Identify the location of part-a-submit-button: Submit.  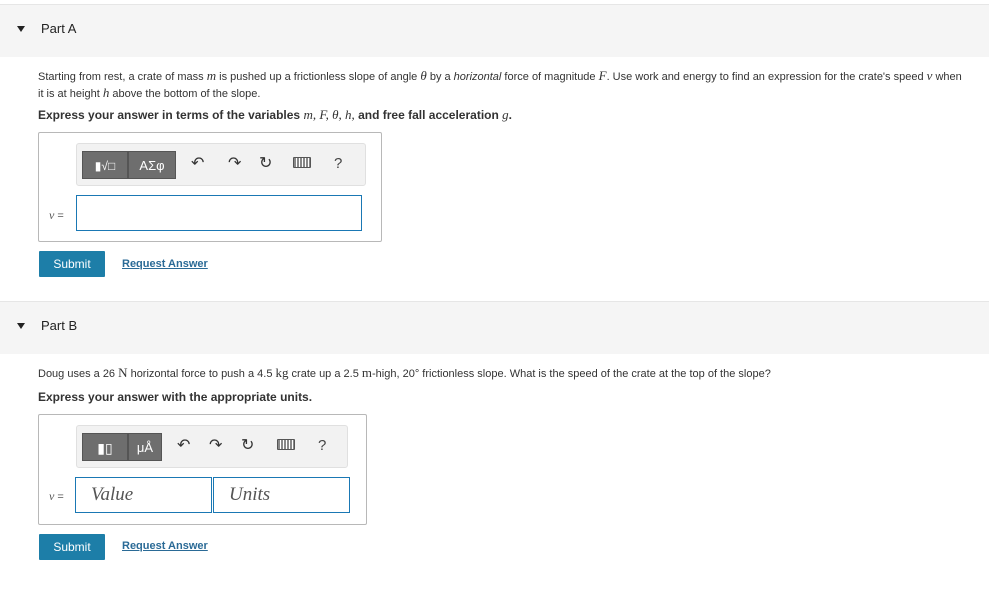
(72, 264).